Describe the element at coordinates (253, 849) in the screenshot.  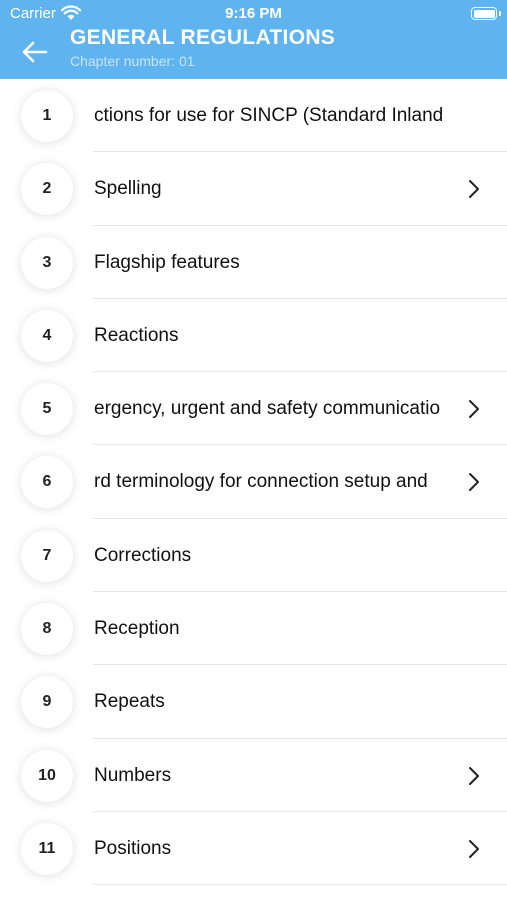
I see `list-item: 11 Positions` at that location.